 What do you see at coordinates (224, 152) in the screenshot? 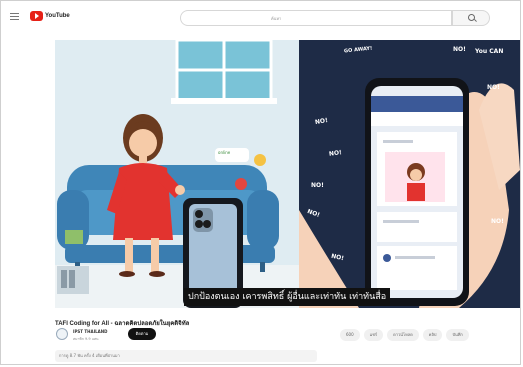
I see `online-sticker: online` at bounding box center [224, 152].